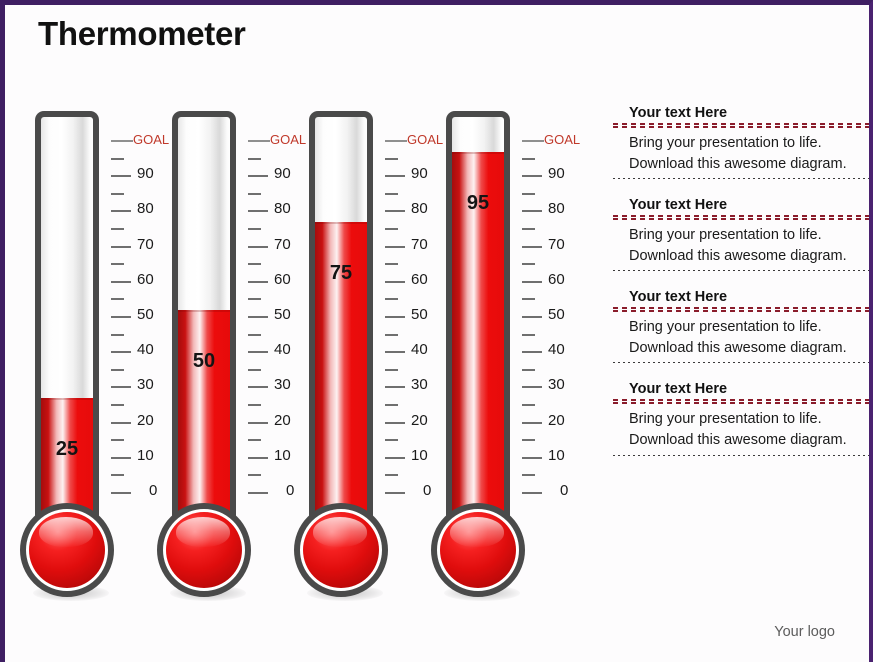 Image resolution: width=873 pixels, height=662 pixels. What do you see at coordinates (506, 356) in the screenshot?
I see `thermometer-4: 95 GOAL 90 80 70 60 50 40 30 20 10 0` at bounding box center [506, 356].